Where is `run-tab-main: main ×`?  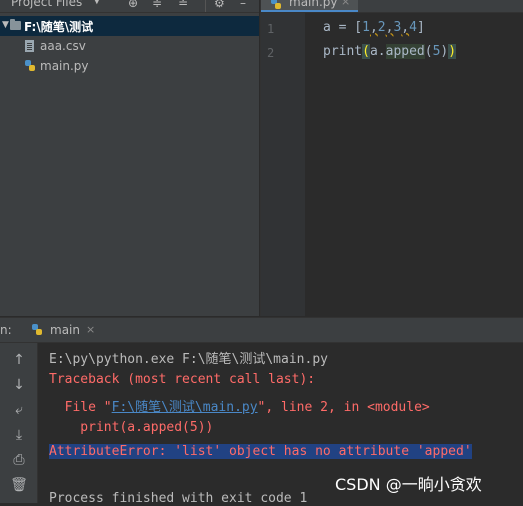
run-tab-main: main × is located at coordinates (66, 331).